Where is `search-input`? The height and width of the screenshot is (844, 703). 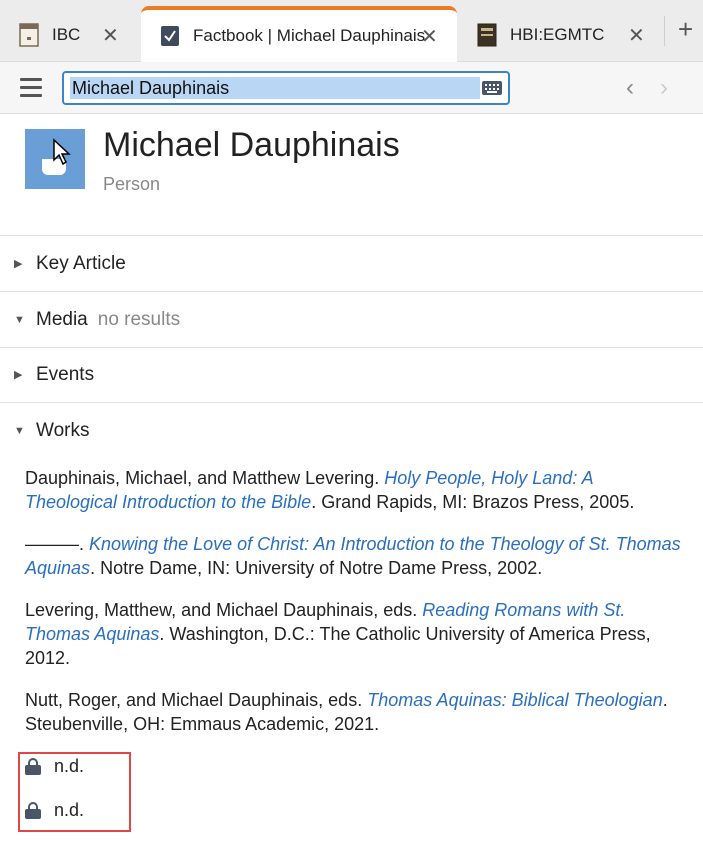 search-input is located at coordinates (275, 88).